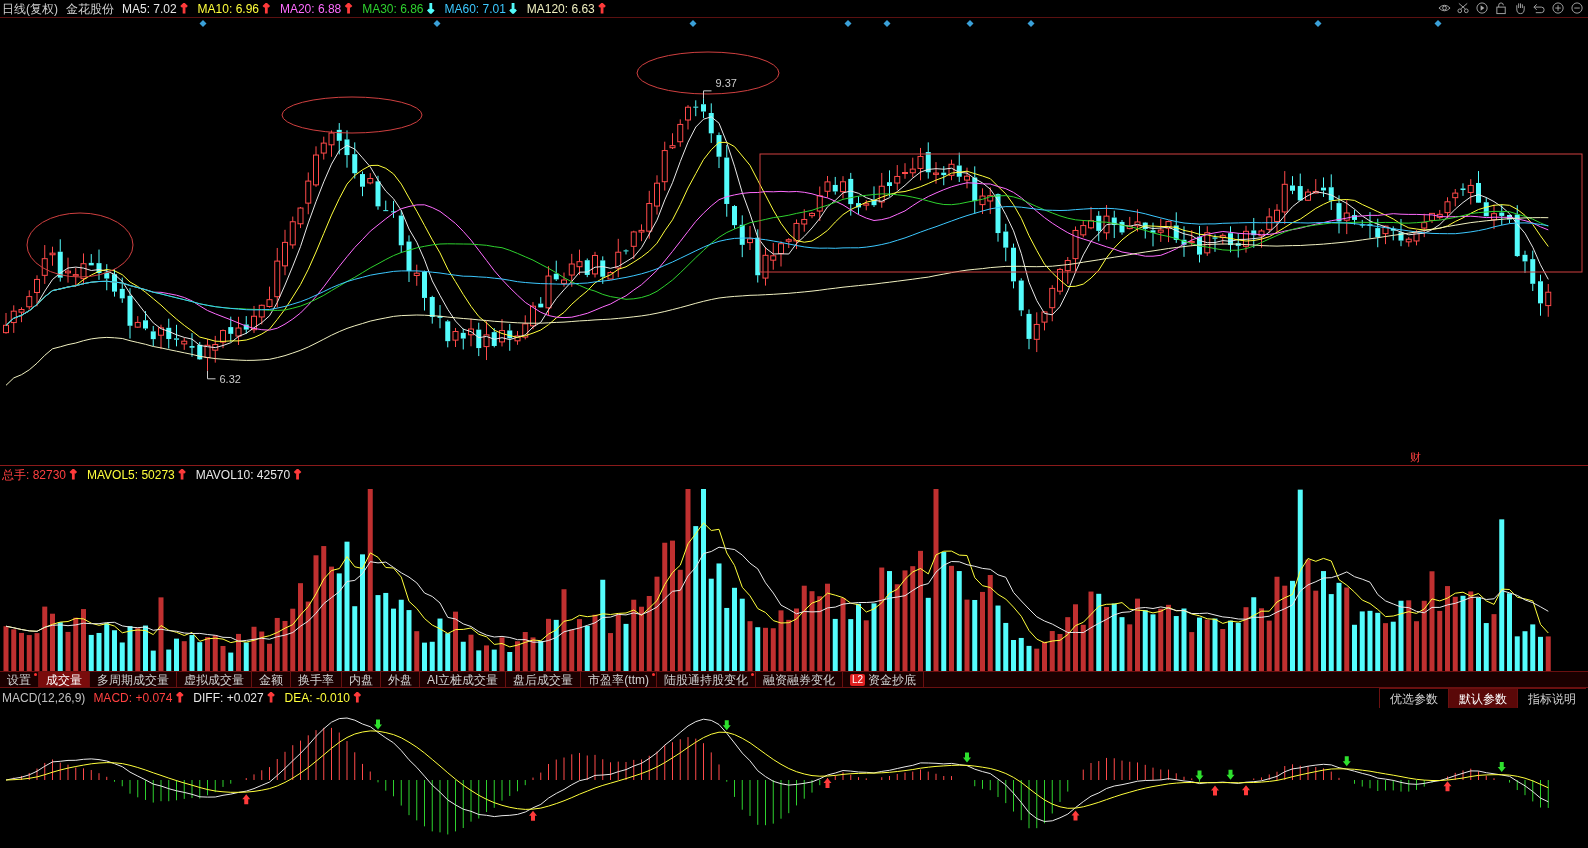  I want to click on indicator-value: MA5: 7.02, so click(149, 9).